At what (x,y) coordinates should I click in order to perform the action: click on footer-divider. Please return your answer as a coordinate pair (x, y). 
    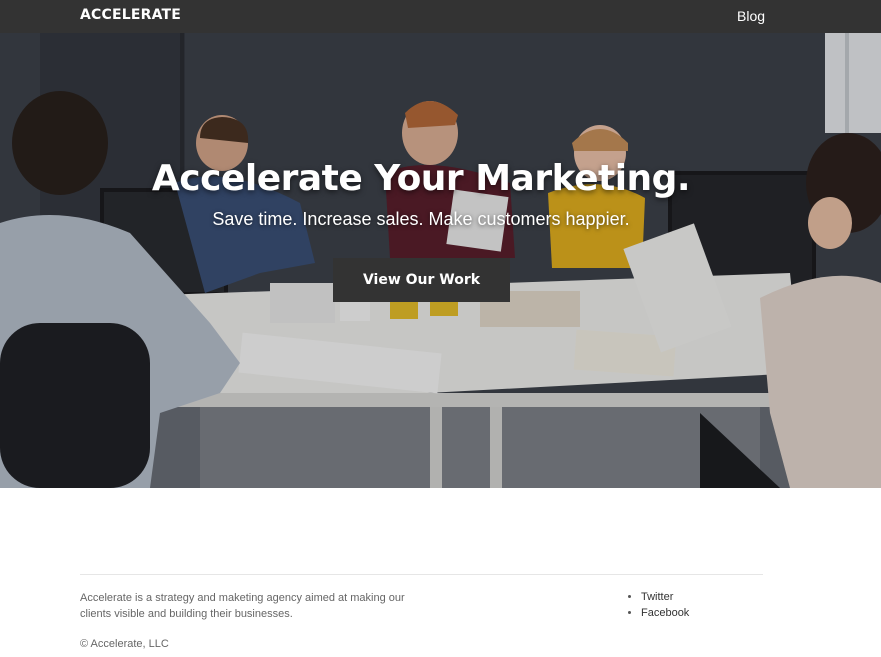
    Looking at the image, I should click on (421, 574).